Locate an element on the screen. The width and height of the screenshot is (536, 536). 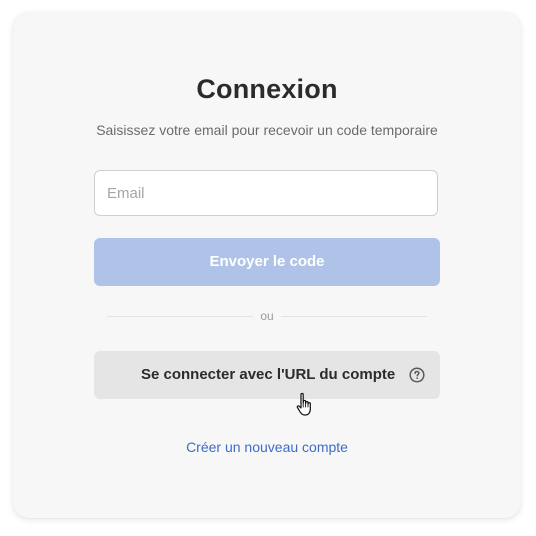
send-code-button: Envoyer le code is located at coordinates (267, 262).